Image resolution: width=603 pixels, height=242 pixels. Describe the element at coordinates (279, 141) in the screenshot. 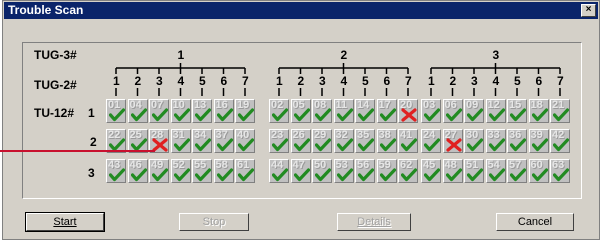

I see `tu12-cell-23: 23` at that location.